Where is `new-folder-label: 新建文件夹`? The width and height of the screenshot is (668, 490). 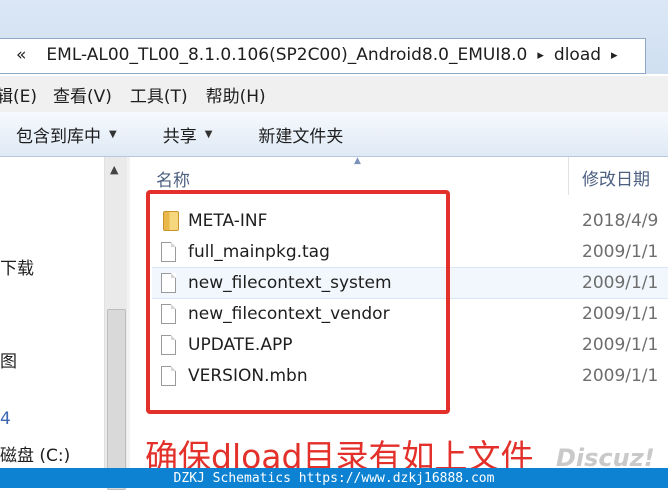
new-folder-label: 新建文件夹 is located at coordinates (301, 136).